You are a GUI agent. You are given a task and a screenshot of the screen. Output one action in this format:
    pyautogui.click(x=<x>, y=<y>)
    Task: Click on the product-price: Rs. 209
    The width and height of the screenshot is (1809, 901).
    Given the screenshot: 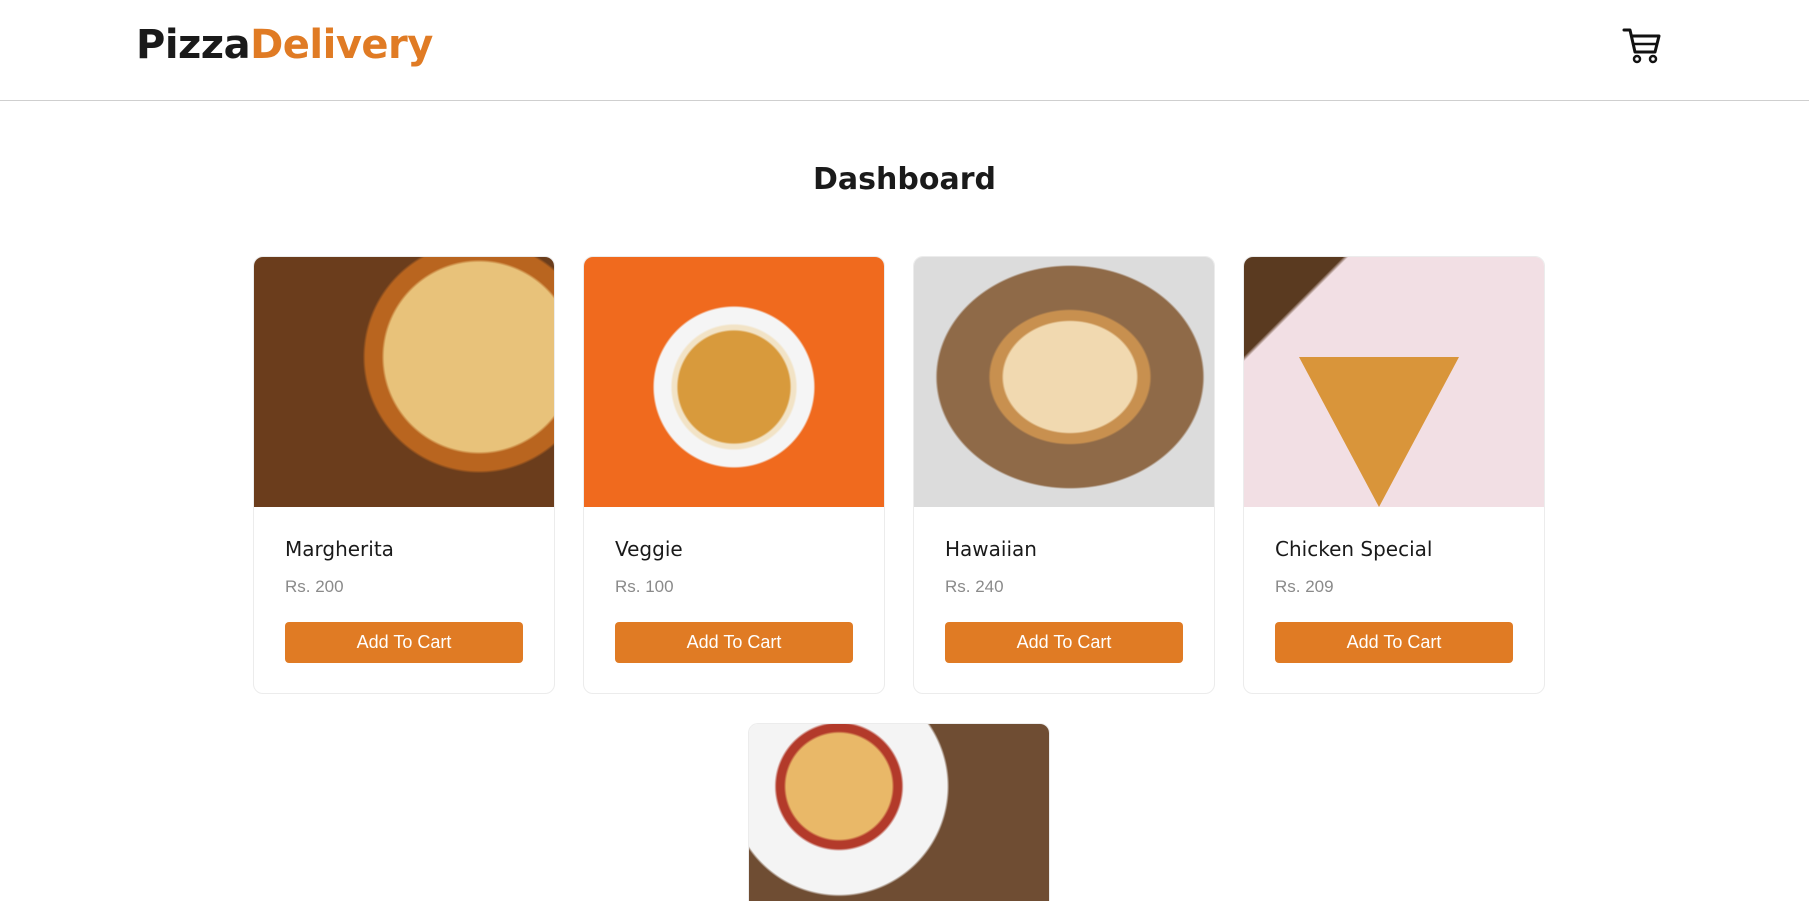 What is the action you would take?
    pyautogui.click(x=1304, y=586)
    